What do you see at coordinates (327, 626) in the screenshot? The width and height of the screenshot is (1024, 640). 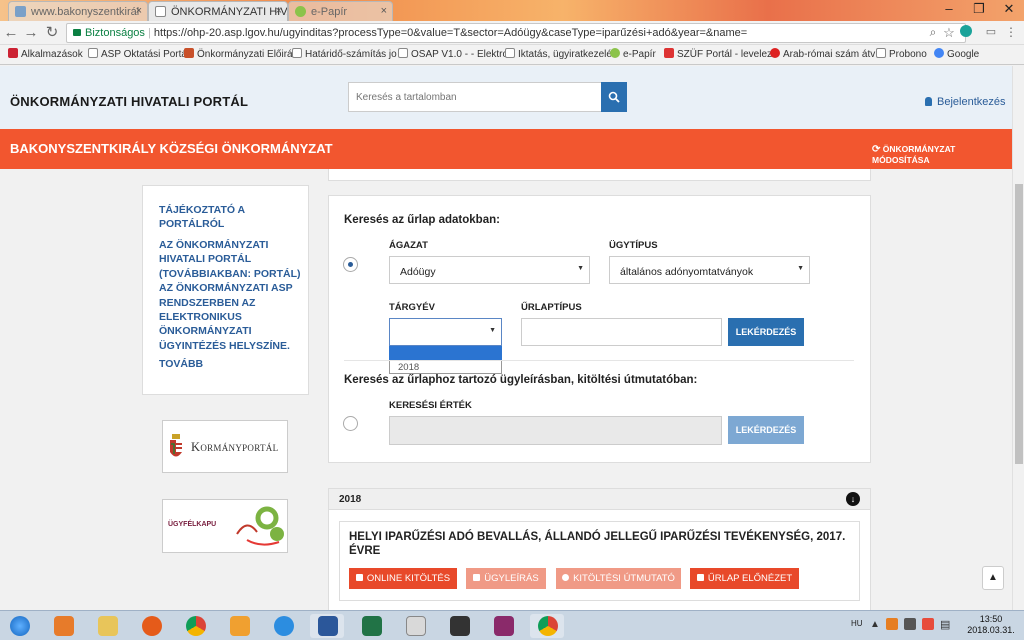 I see `taskbar-word` at bounding box center [327, 626].